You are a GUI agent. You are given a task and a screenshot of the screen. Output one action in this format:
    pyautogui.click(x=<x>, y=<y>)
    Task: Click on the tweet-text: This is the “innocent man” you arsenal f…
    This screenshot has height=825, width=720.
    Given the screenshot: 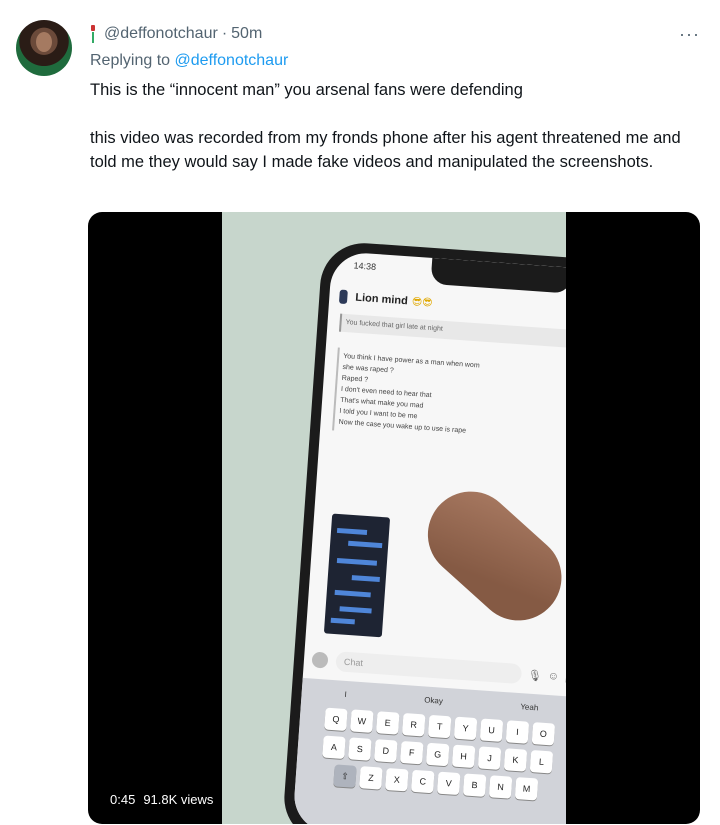 What is the action you would take?
    pyautogui.click(x=395, y=126)
    